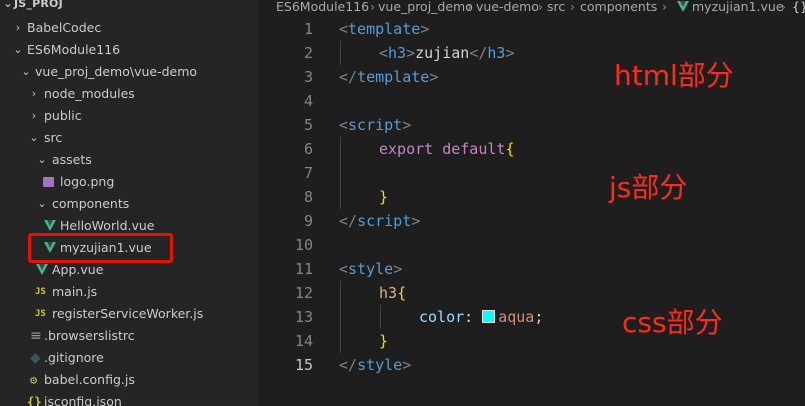 The image size is (805, 406). I want to click on line-number: 12, so click(303, 293).